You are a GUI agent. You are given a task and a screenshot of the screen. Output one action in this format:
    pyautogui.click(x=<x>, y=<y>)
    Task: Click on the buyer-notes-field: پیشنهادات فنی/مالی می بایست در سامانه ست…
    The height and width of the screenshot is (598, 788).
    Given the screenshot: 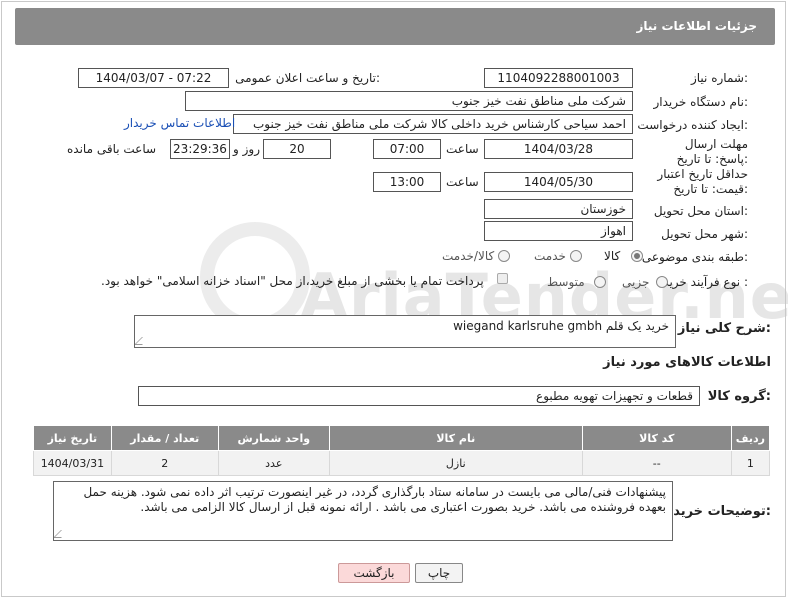 What is the action you would take?
    pyautogui.click(x=363, y=511)
    